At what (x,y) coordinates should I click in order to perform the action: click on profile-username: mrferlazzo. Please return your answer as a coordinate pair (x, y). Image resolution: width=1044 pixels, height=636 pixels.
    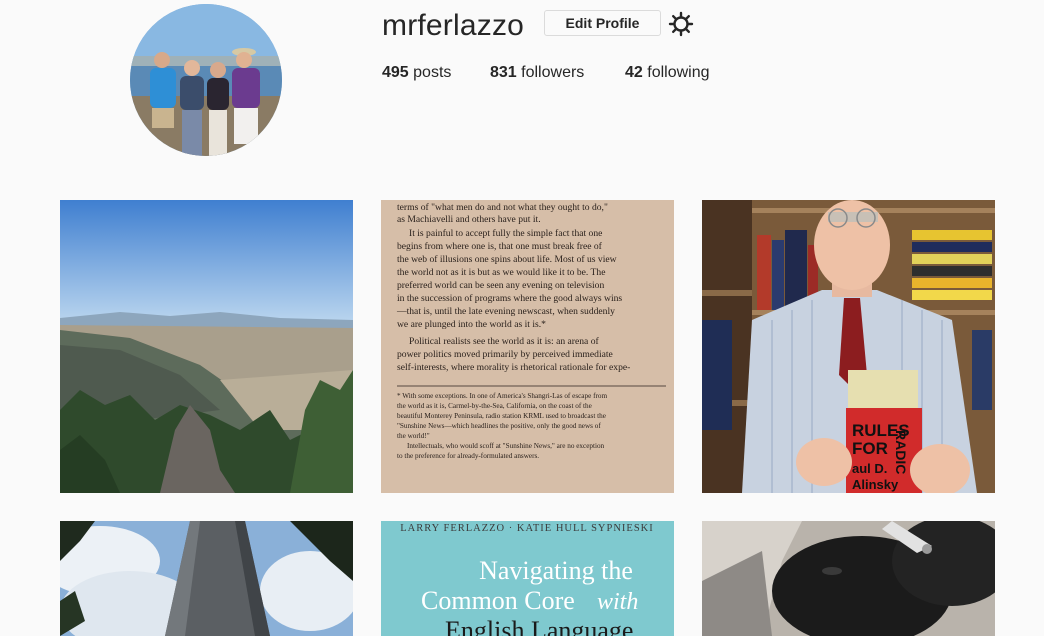
    Looking at the image, I should click on (453, 25).